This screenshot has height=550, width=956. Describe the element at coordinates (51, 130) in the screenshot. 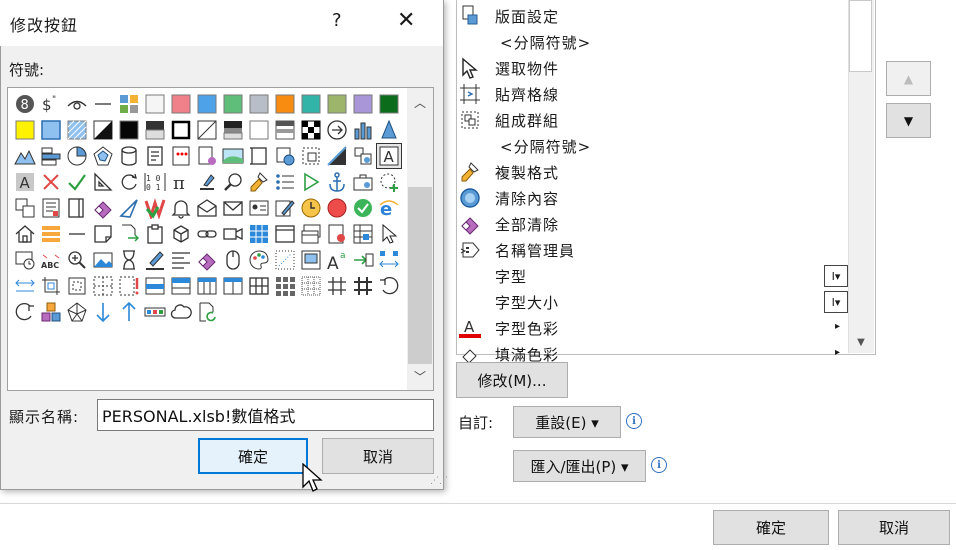

I see `lightblue-square-icon` at that location.